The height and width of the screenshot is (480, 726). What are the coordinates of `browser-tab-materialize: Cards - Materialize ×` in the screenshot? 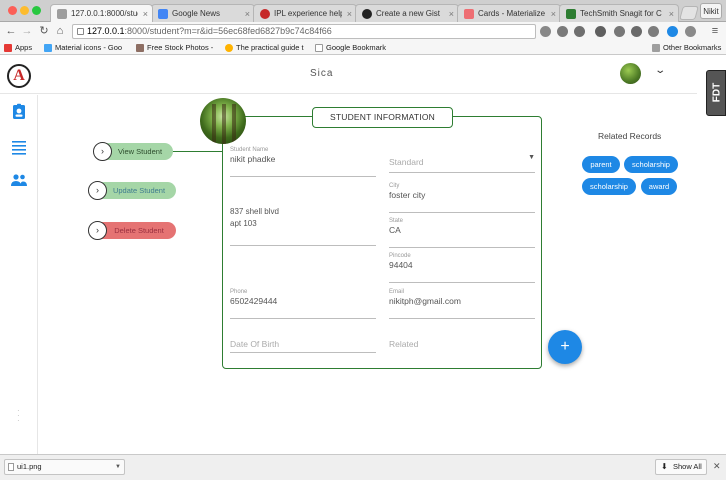 It's located at (509, 13).